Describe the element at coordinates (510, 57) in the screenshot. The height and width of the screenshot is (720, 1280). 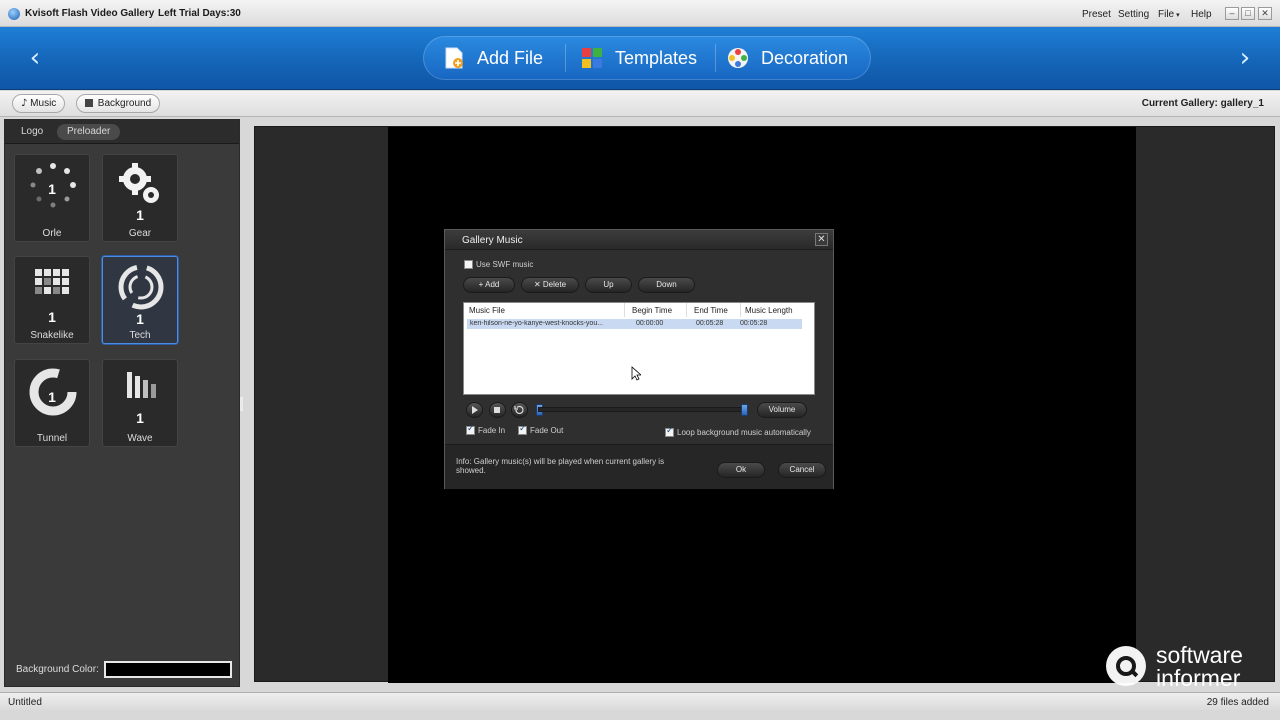
I see `tab-add-file-label: Add File` at that location.